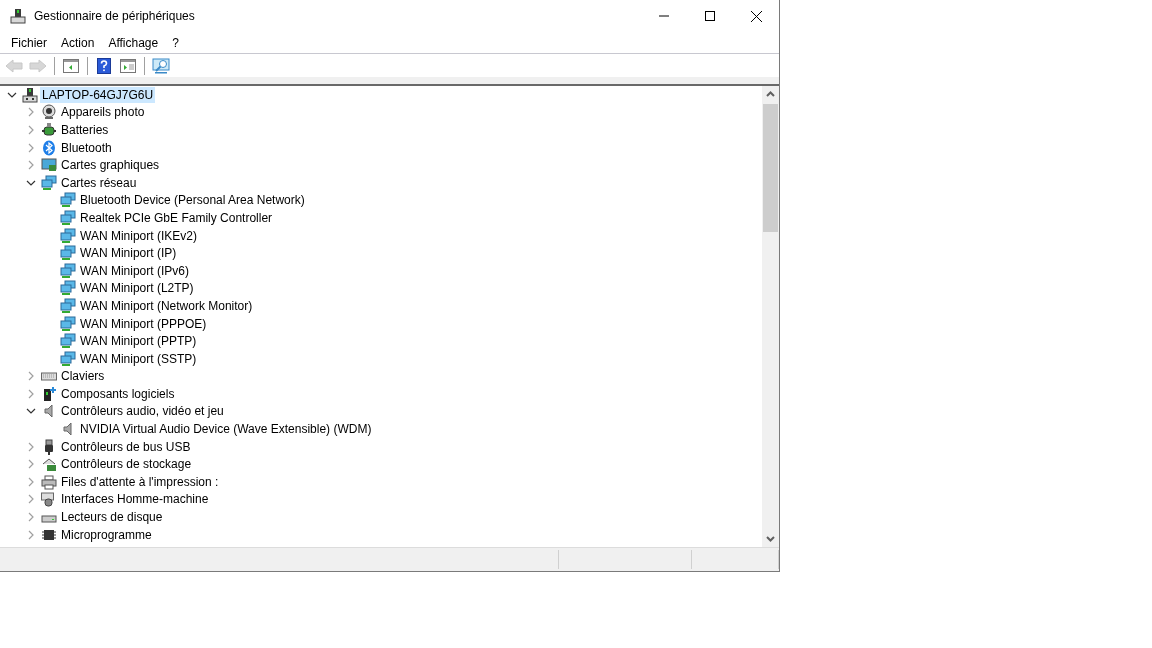 The image size is (1152, 648). What do you see at coordinates (126, 446) in the screenshot?
I see `tree-item-label: Contrôleurs de bus USB` at bounding box center [126, 446].